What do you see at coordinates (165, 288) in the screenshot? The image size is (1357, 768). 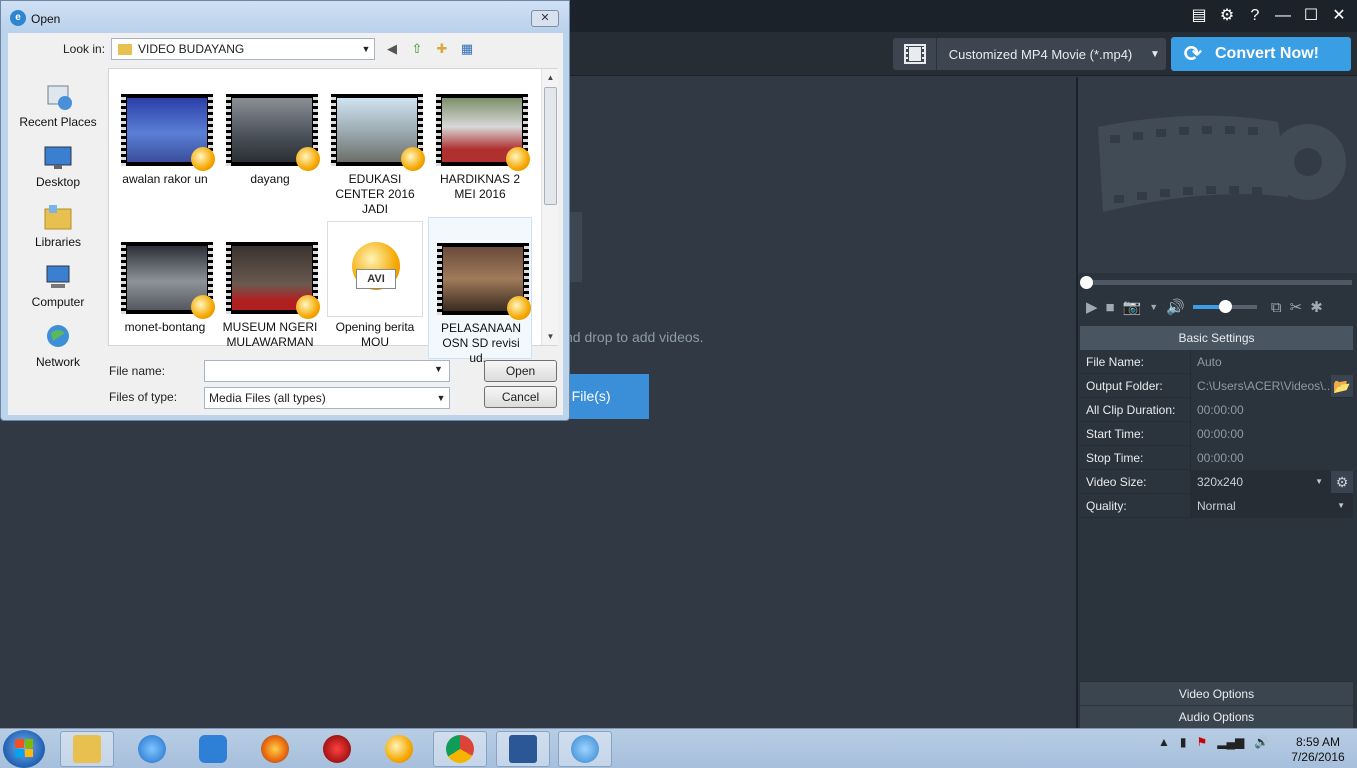 I see `file-item: monet-bontang` at bounding box center [165, 288].